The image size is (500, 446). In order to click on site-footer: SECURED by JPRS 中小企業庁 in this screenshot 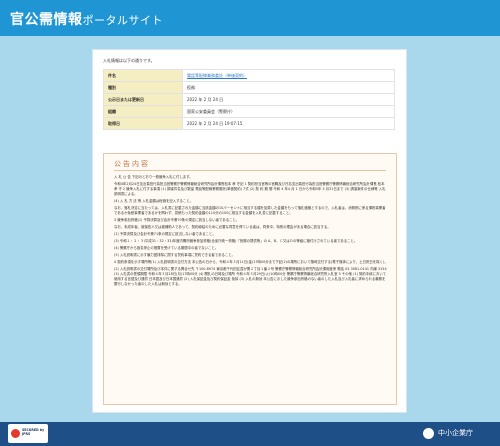, I will do `click(250, 434)`.